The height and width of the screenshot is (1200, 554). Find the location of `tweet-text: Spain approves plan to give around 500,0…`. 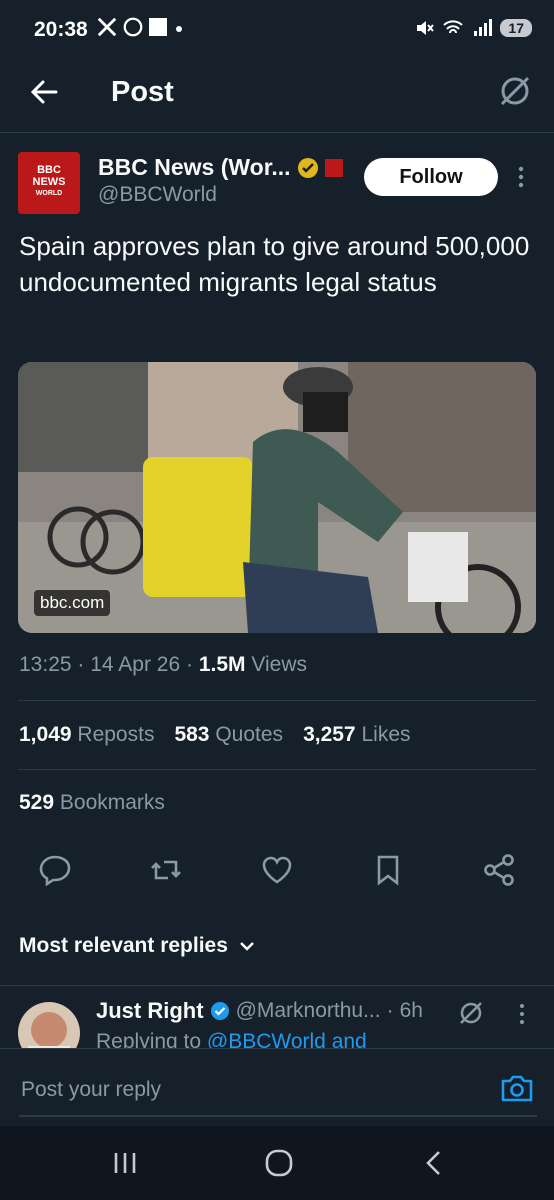

tweet-text: Spain approves plan to give around 500,0… is located at coordinates (274, 264).